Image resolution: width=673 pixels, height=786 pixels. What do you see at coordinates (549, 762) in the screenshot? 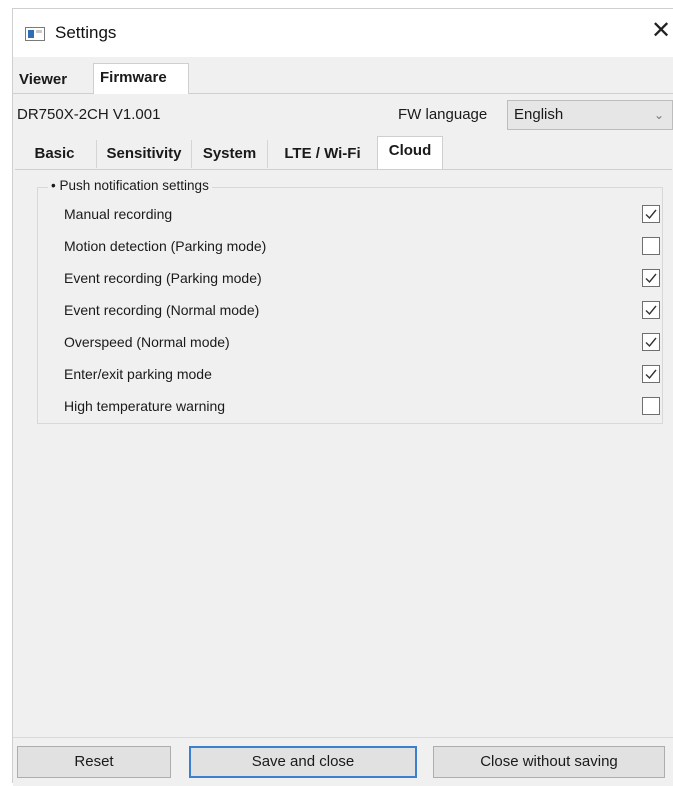
I see `close-without-saving-button: Close without saving` at bounding box center [549, 762].